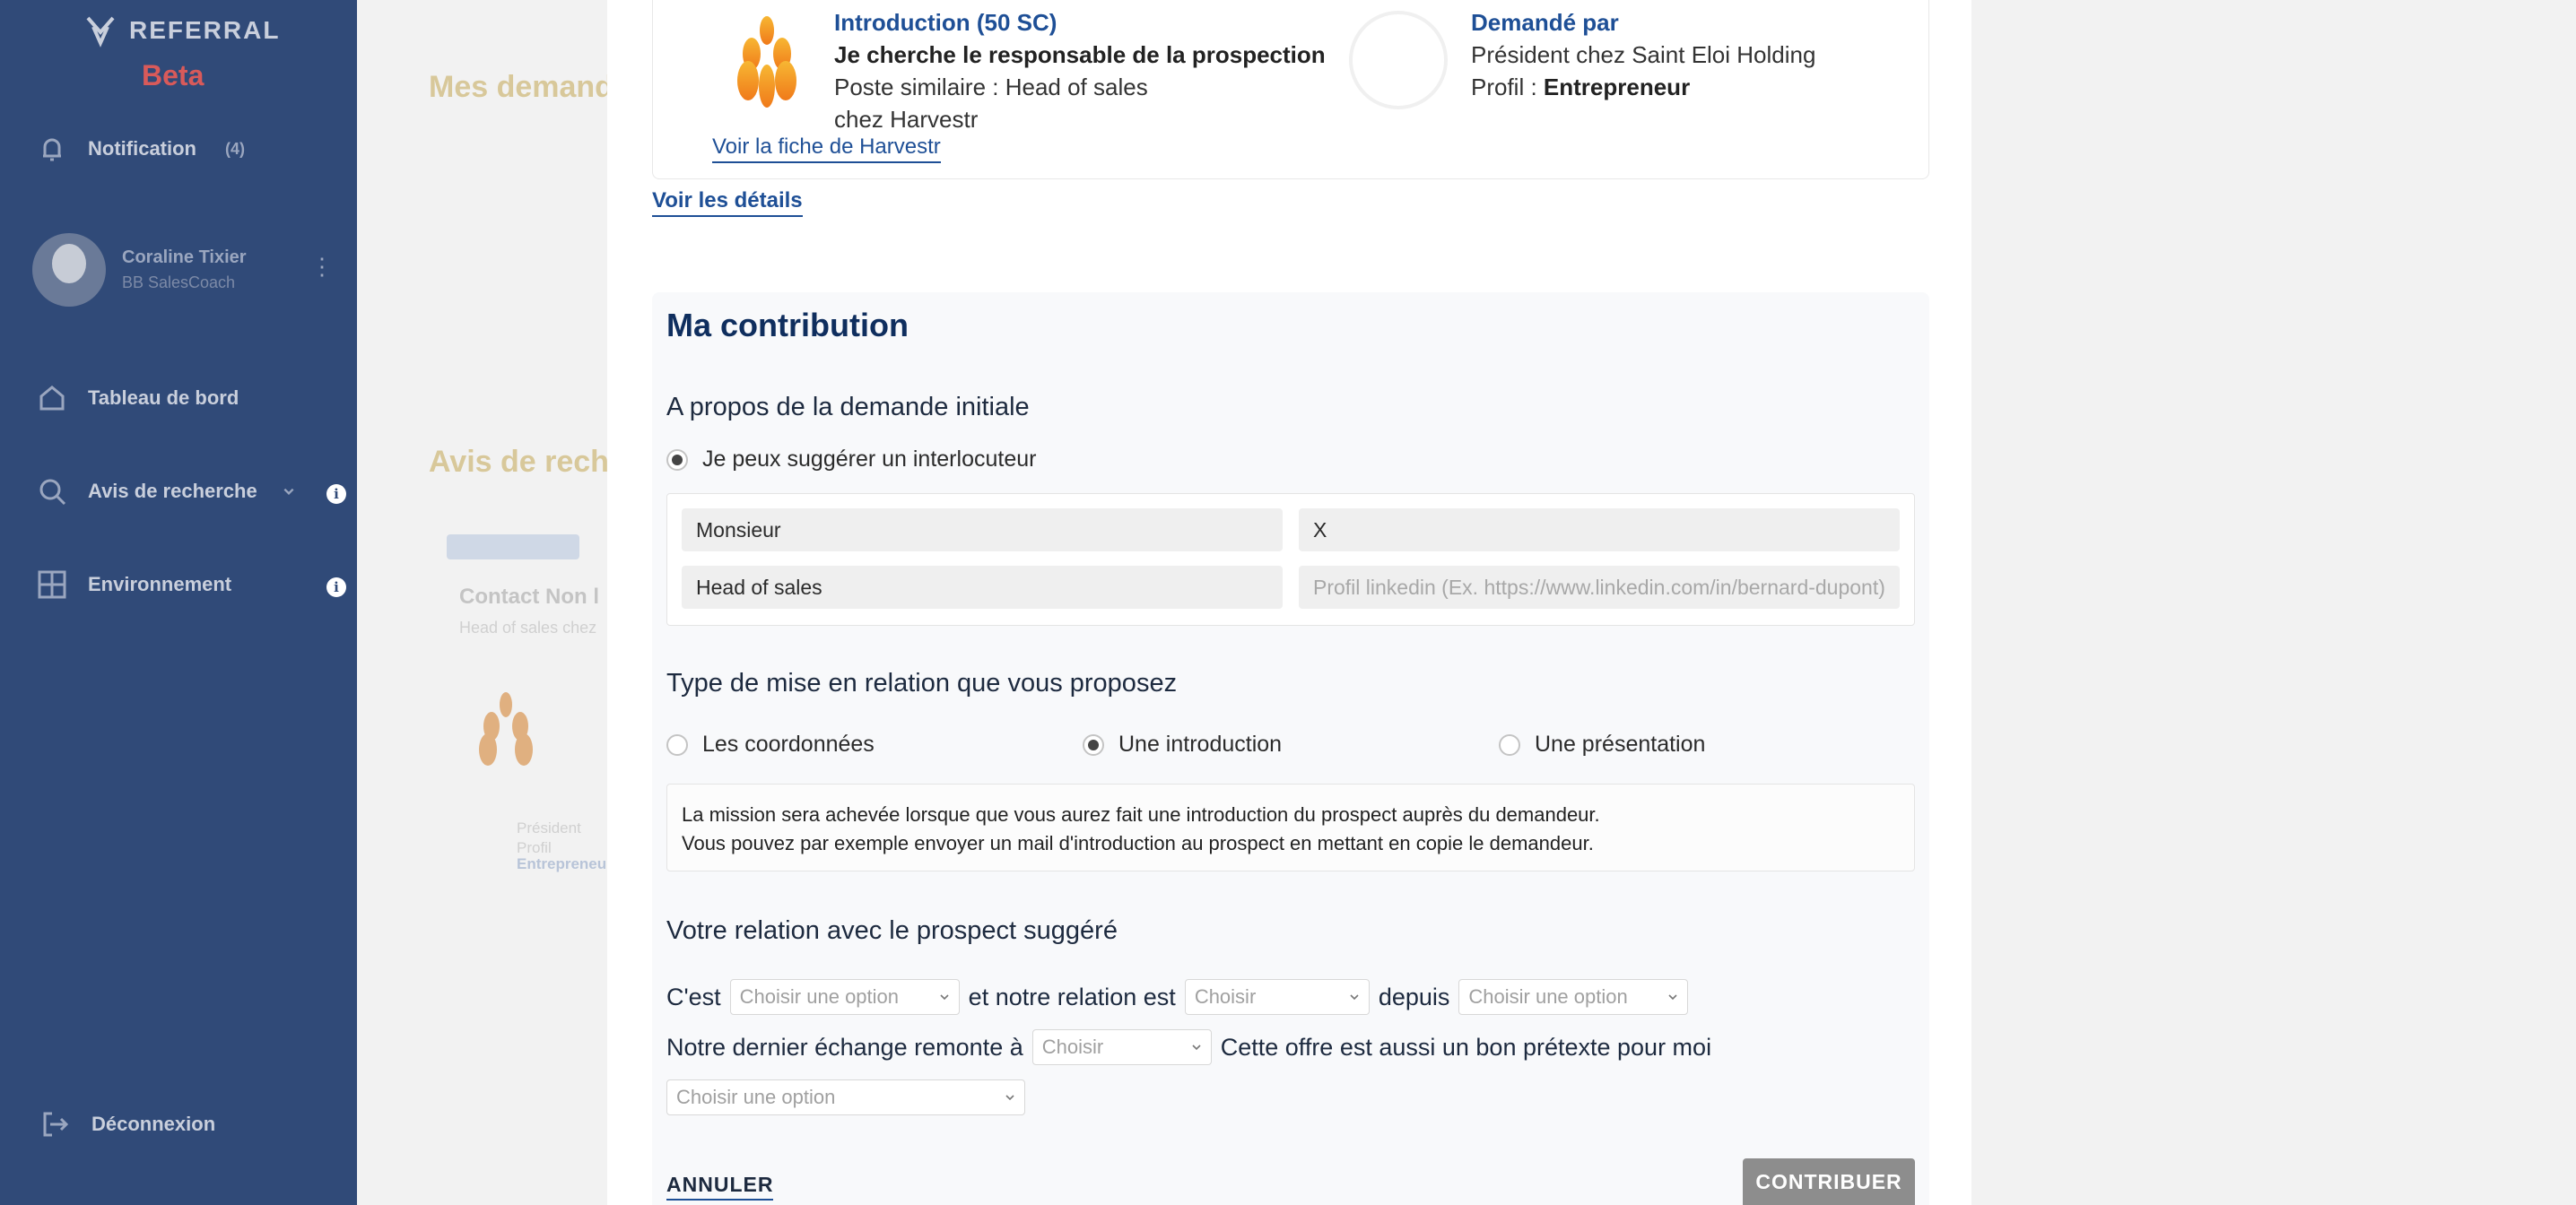 The image size is (2576, 1205). What do you see at coordinates (766, 62) in the screenshot?
I see `harvestr-logo-icon` at bounding box center [766, 62].